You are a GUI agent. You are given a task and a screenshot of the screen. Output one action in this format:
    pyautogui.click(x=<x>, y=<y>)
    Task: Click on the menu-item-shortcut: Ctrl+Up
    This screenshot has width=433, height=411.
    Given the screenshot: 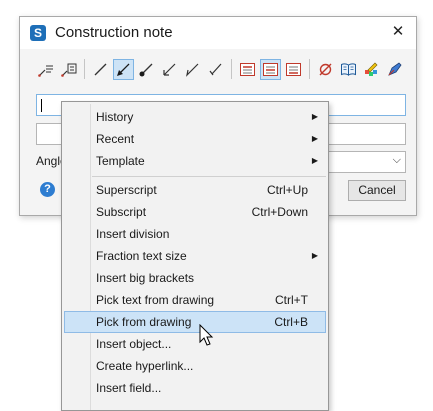 What is the action you would take?
    pyautogui.click(x=287, y=190)
    